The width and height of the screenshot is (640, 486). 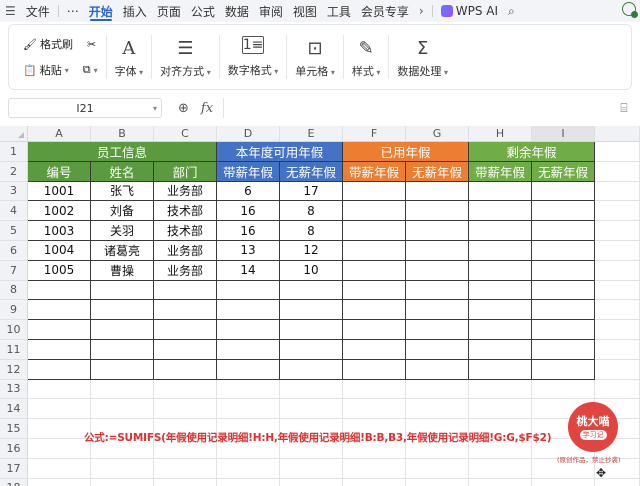 I want to click on menu-review-tab: 审阅, so click(x=271, y=11).